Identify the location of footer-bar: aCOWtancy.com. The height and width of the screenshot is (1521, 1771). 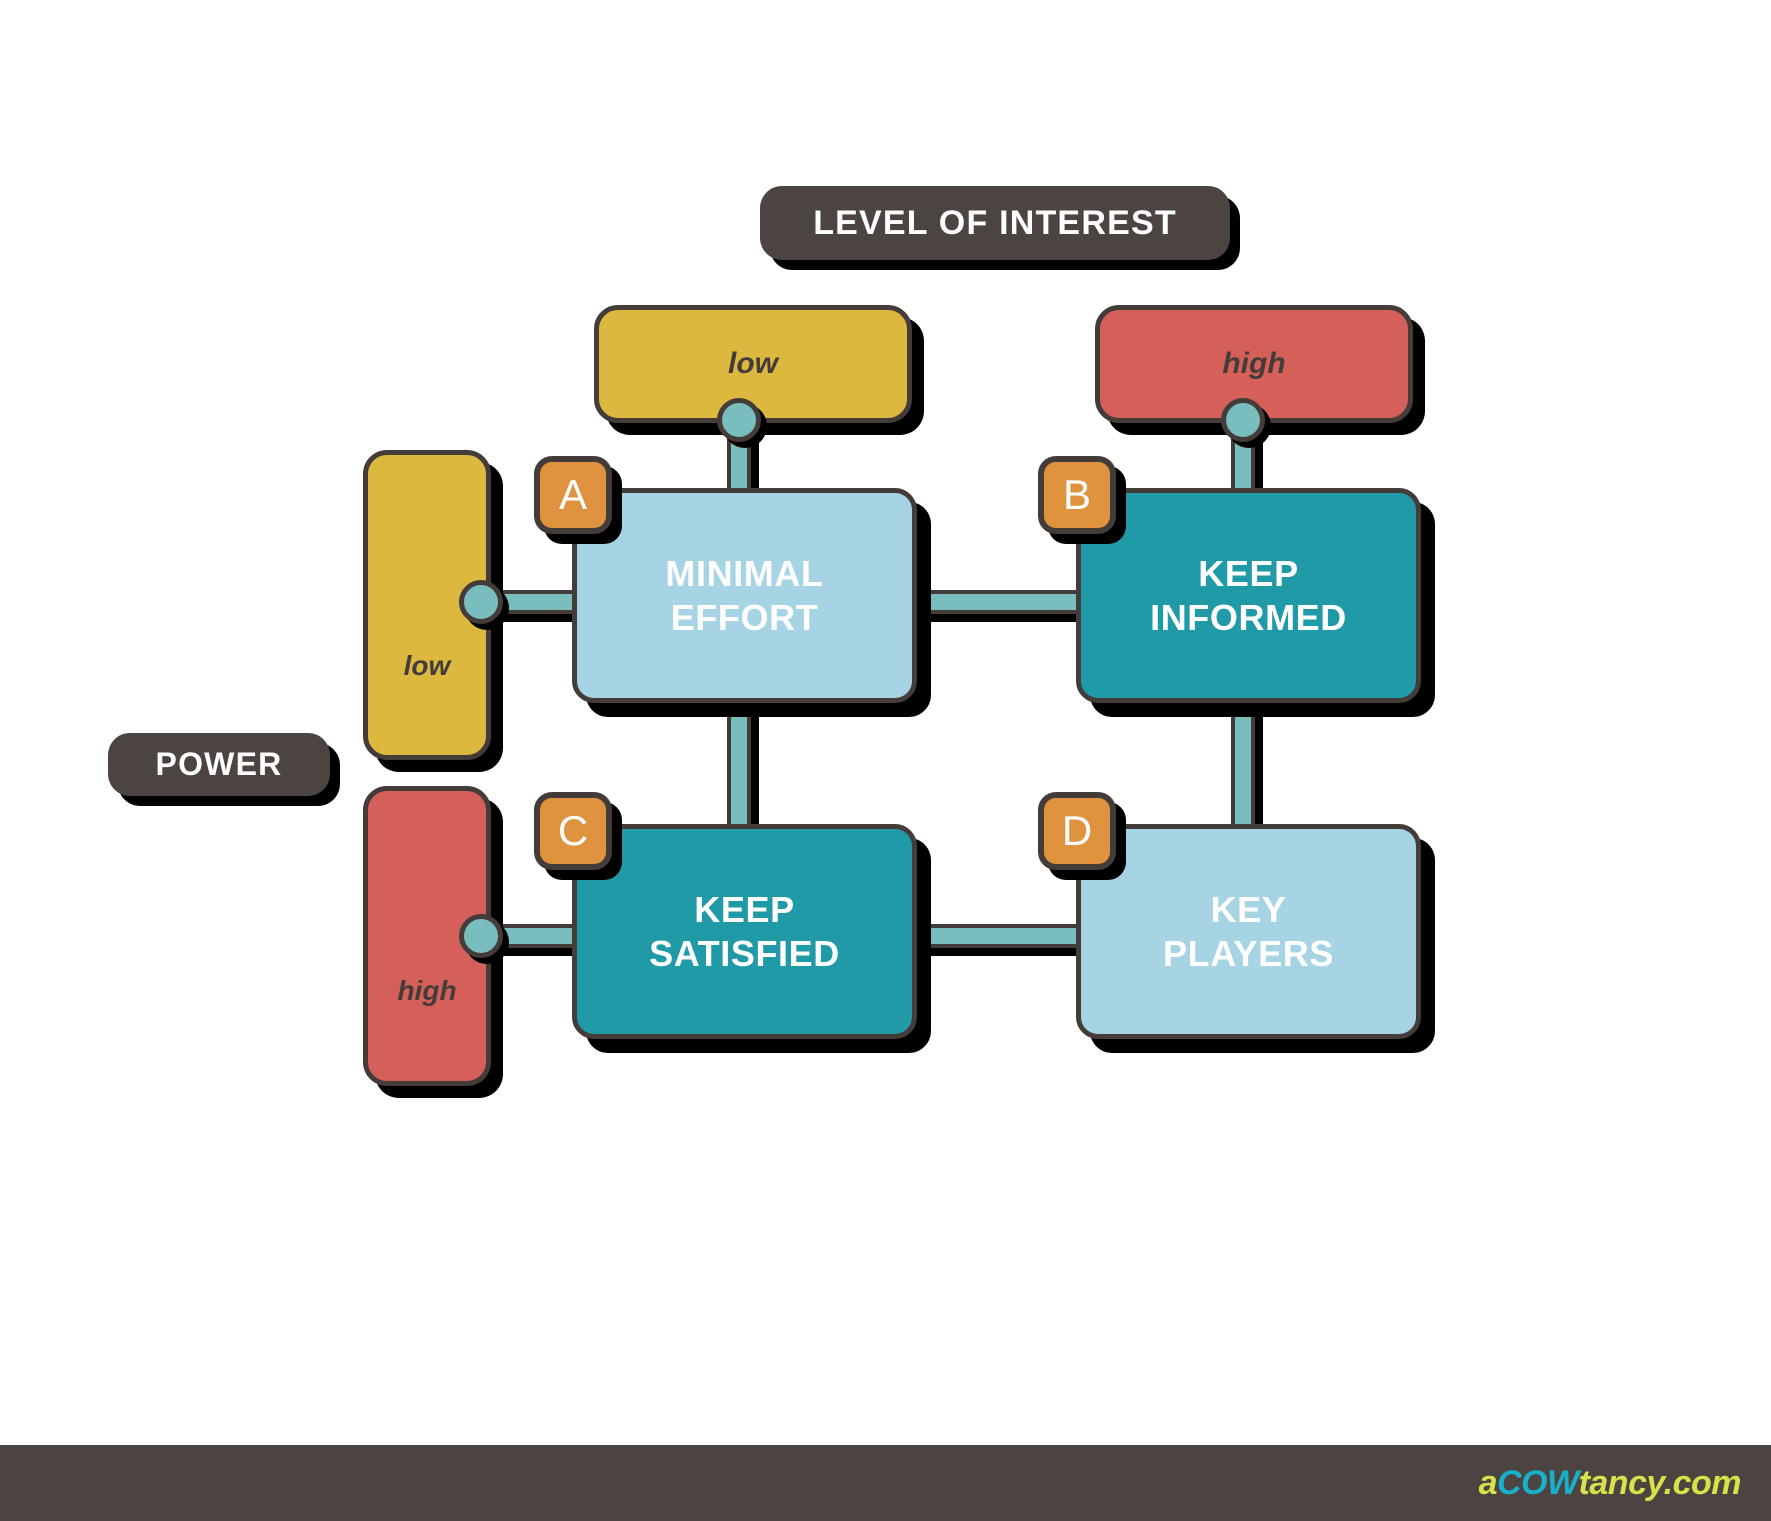
(885, 1483).